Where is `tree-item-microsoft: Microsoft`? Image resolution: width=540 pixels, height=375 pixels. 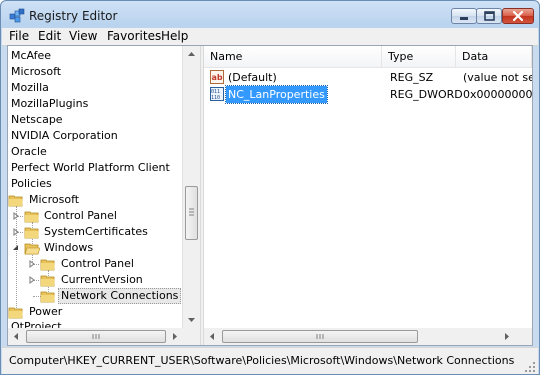 tree-item-microsoft: Microsoft is located at coordinates (95, 200).